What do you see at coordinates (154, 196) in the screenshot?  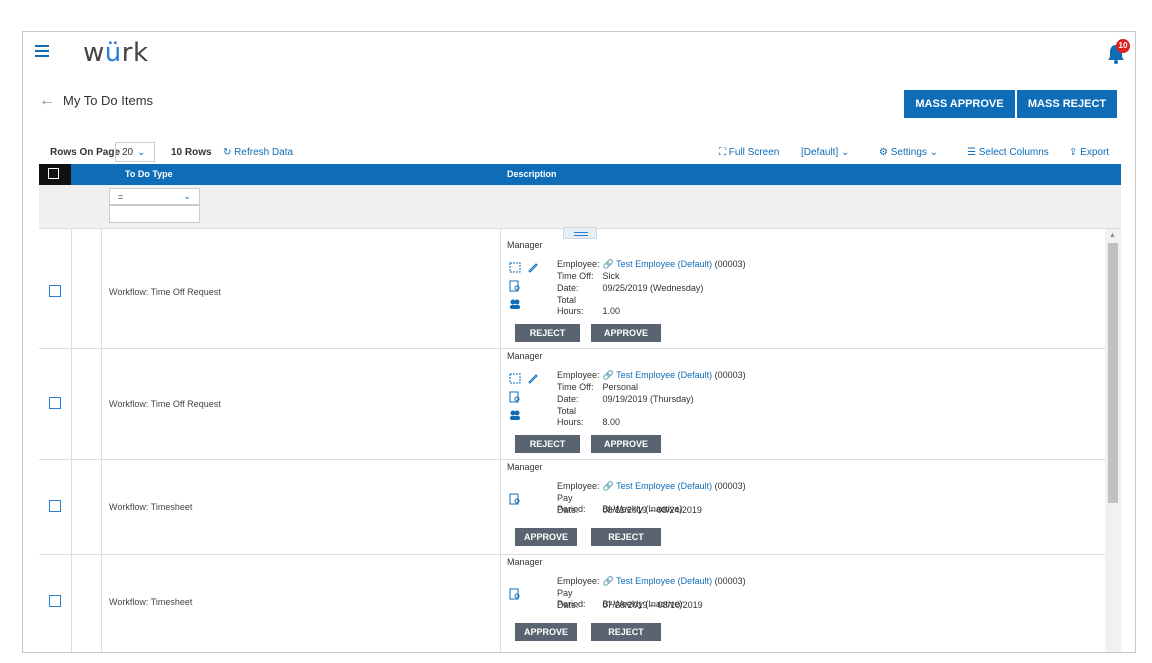 I see `filter-operator-select: = ⌄` at bounding box center [154, 196].